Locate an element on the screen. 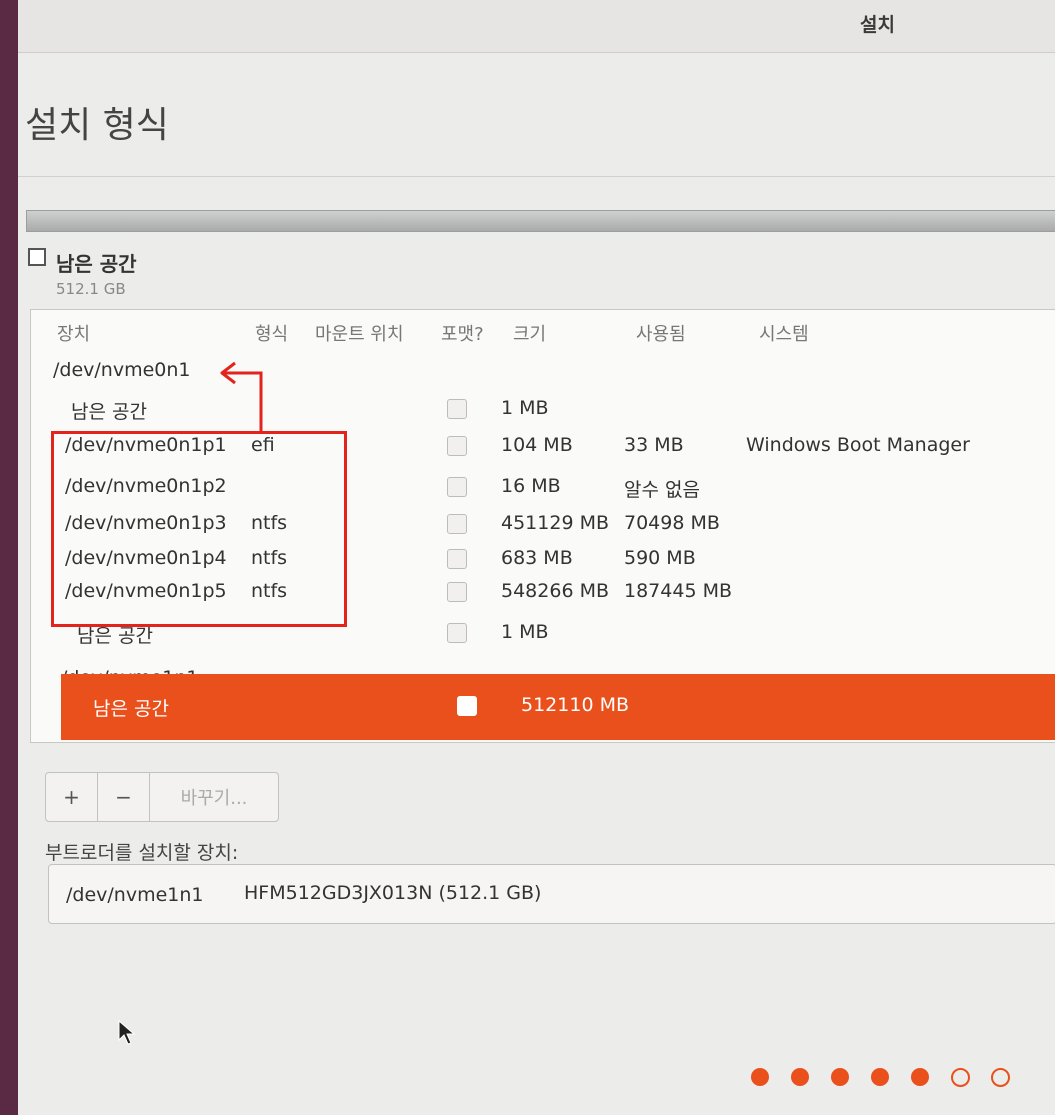 This screenshot has height=1115, width=1055. row-used: 590 MB is located at coordinates (660, 558).